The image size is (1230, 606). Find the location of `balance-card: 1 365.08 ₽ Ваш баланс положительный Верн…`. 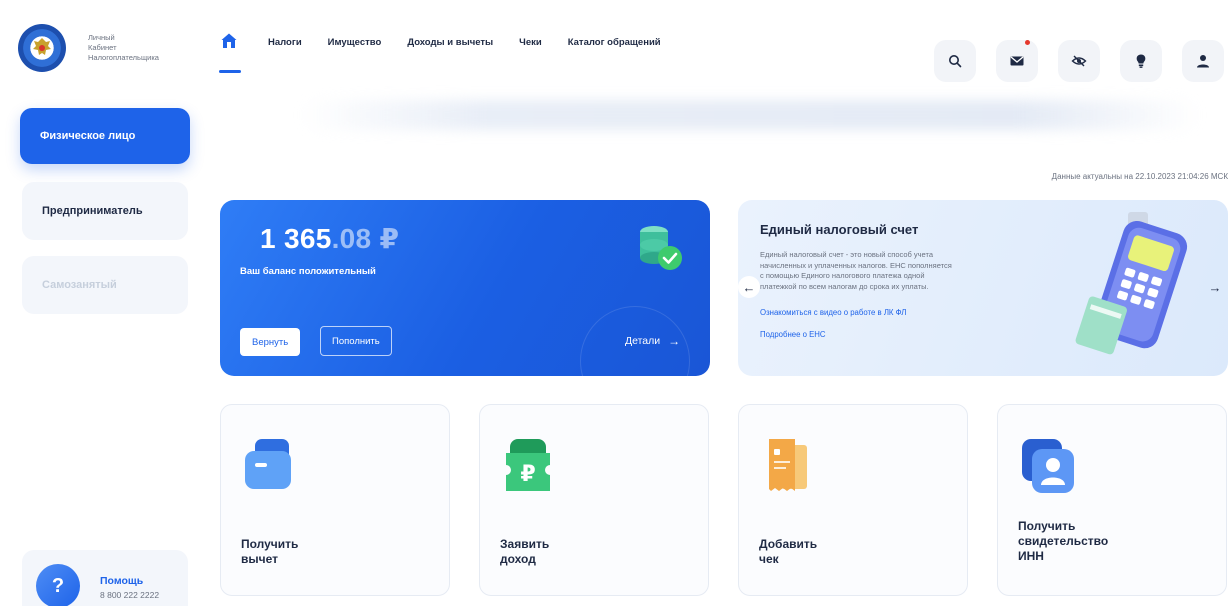

balance-card: 1 365.08 ₽ Ваш баланс положительный Верн… is located at coordinates (465, 288).